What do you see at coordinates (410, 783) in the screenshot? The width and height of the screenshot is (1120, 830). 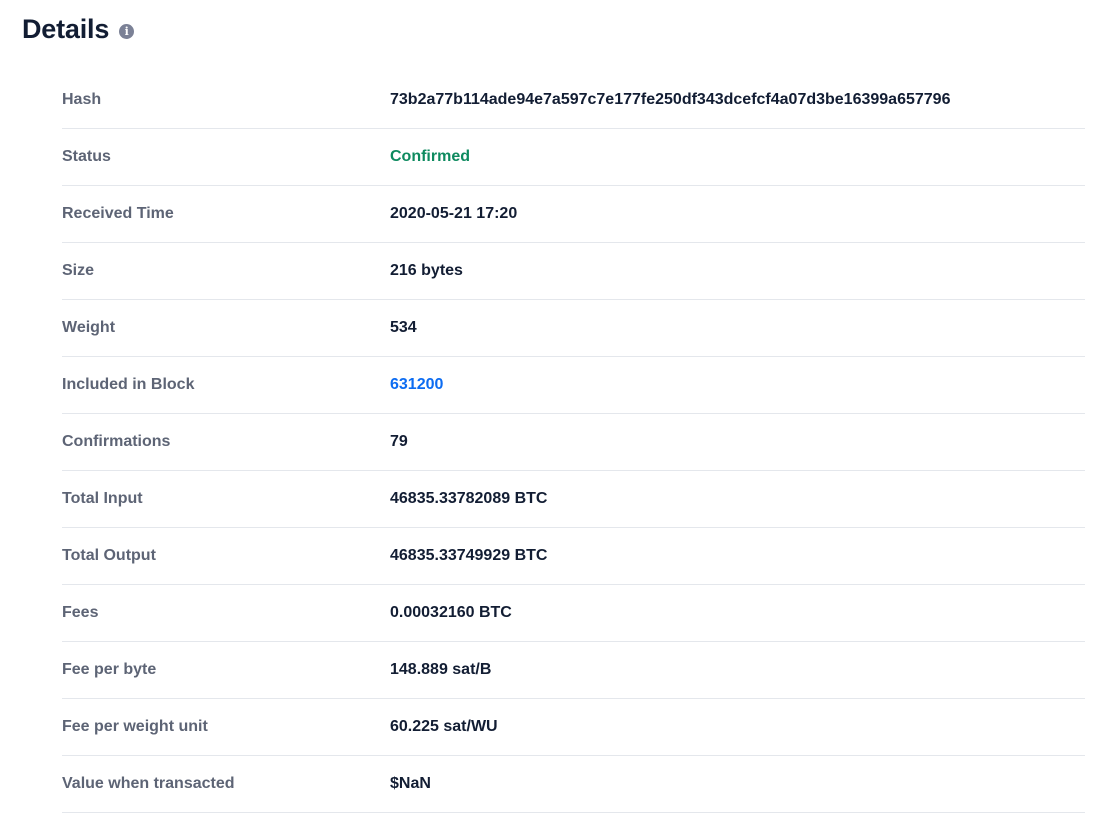 I see `value-when-transacted-value: $NaN` at bounding box center [410, 783].